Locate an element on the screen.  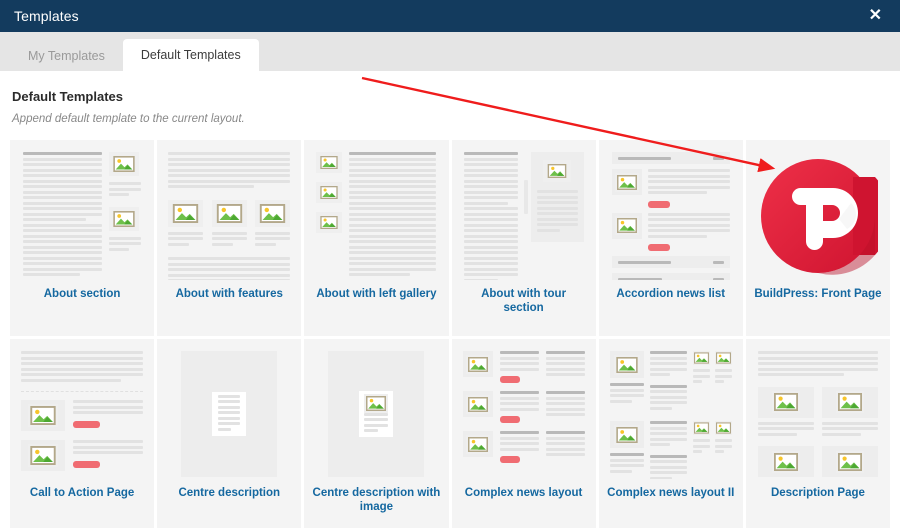
template-label: About section is located at coordinates (82, 294).